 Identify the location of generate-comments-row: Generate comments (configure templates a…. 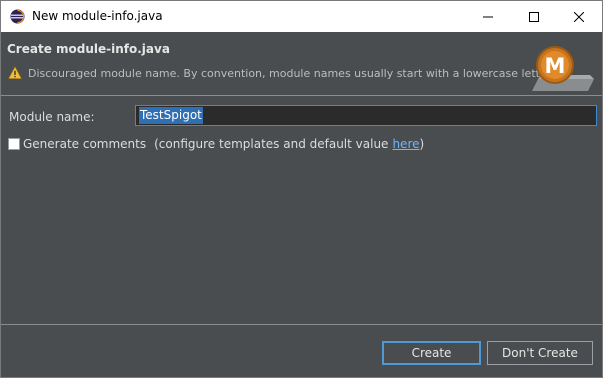
(216, 144).